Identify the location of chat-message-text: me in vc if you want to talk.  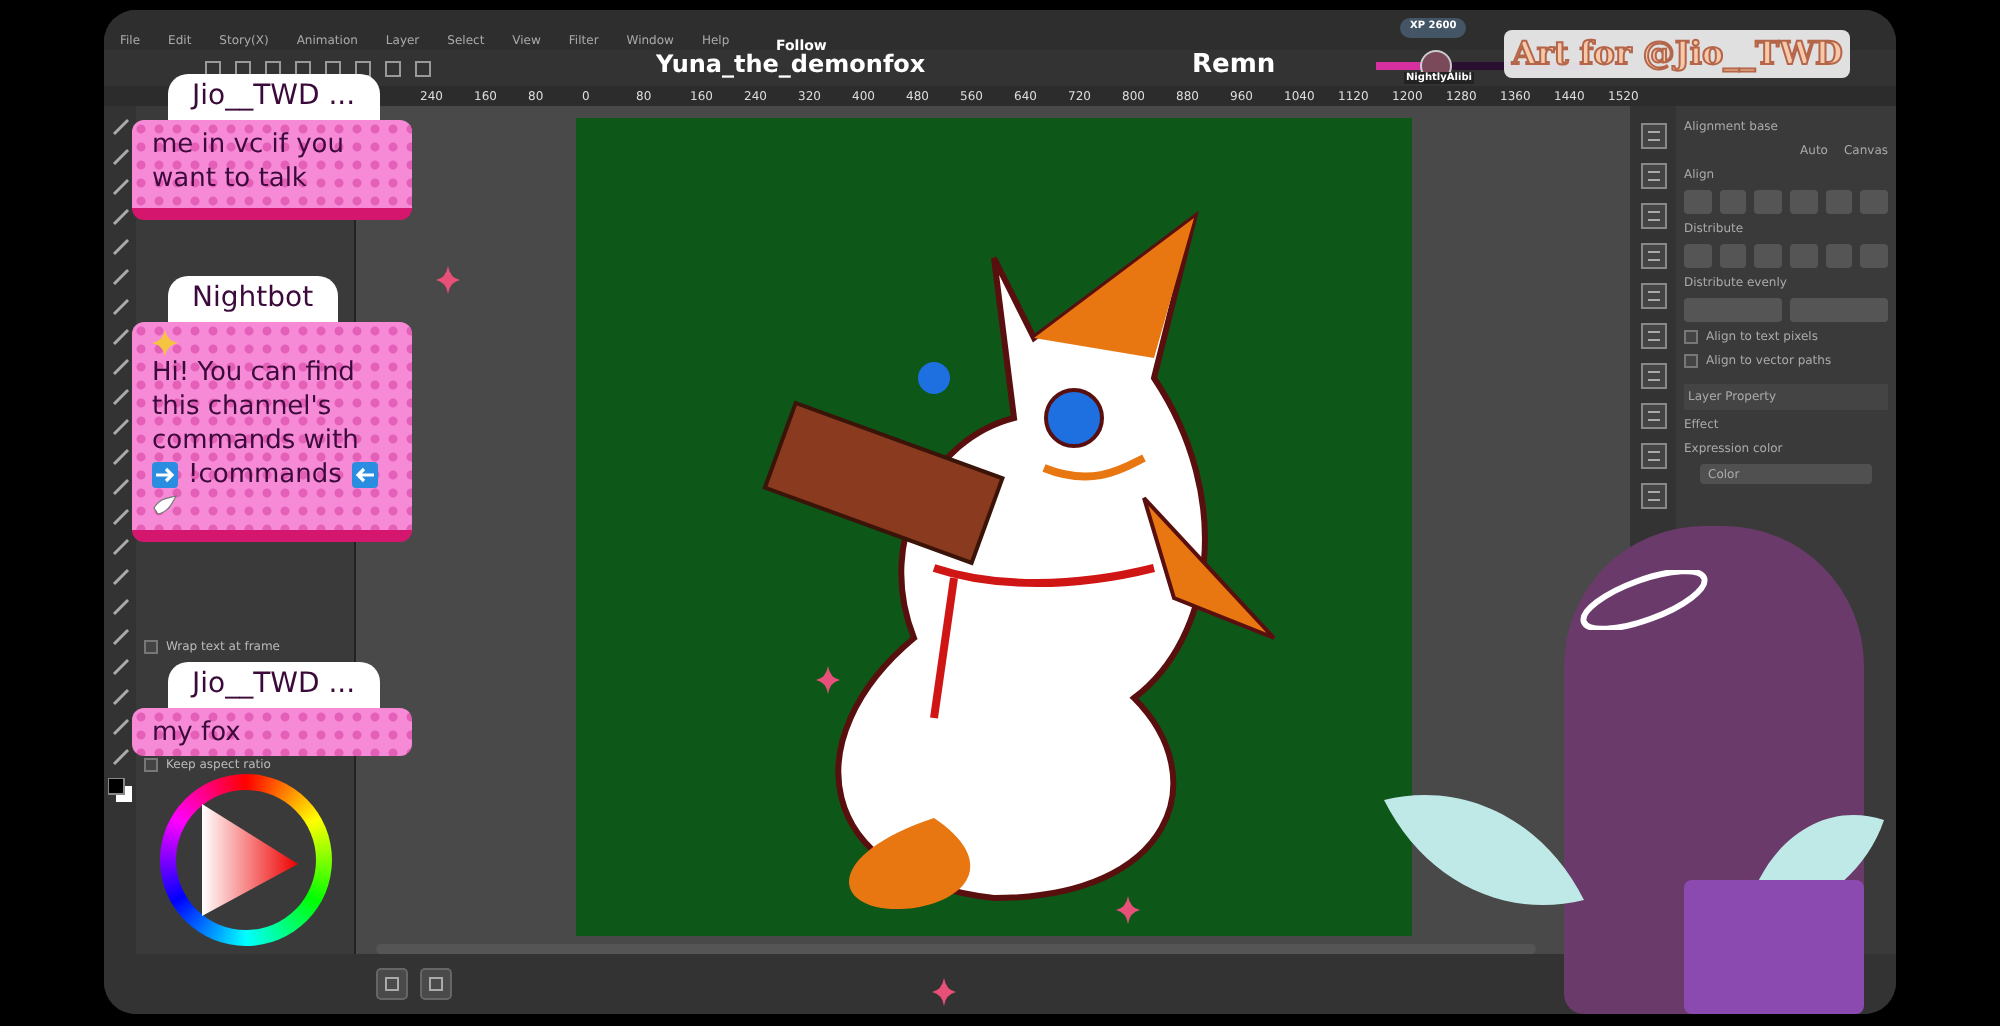
(249, 162).